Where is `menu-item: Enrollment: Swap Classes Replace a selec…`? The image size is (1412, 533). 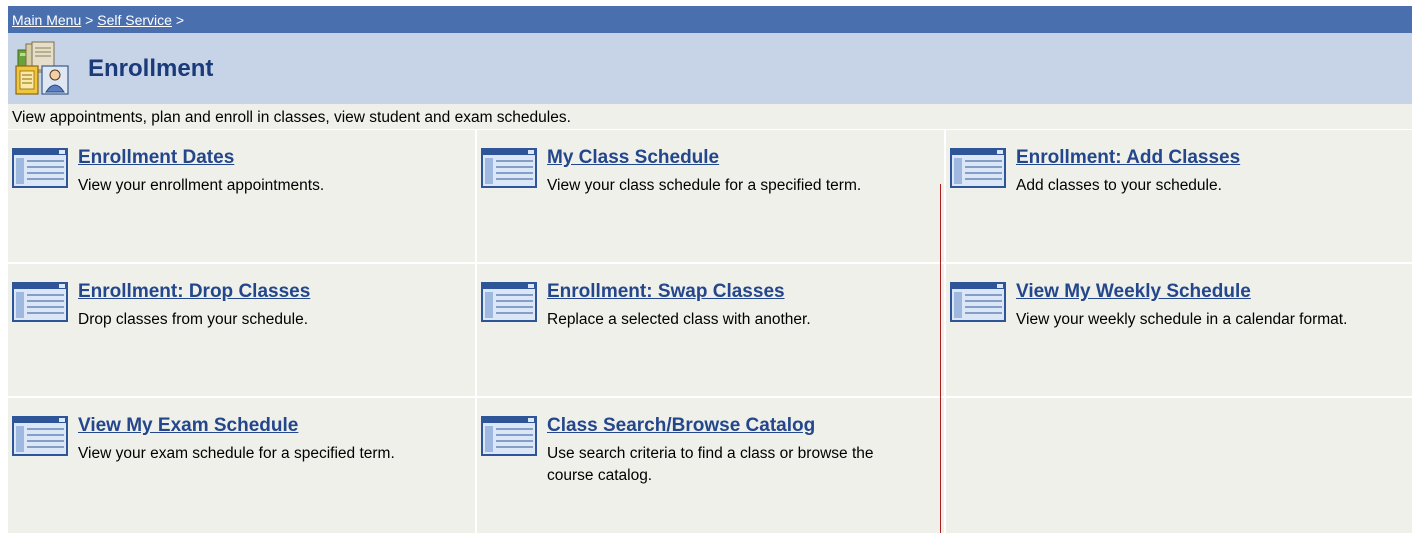
menu-item: Enrollment: Swap Classes Replace a selec… is located at coordinates (710, 330).